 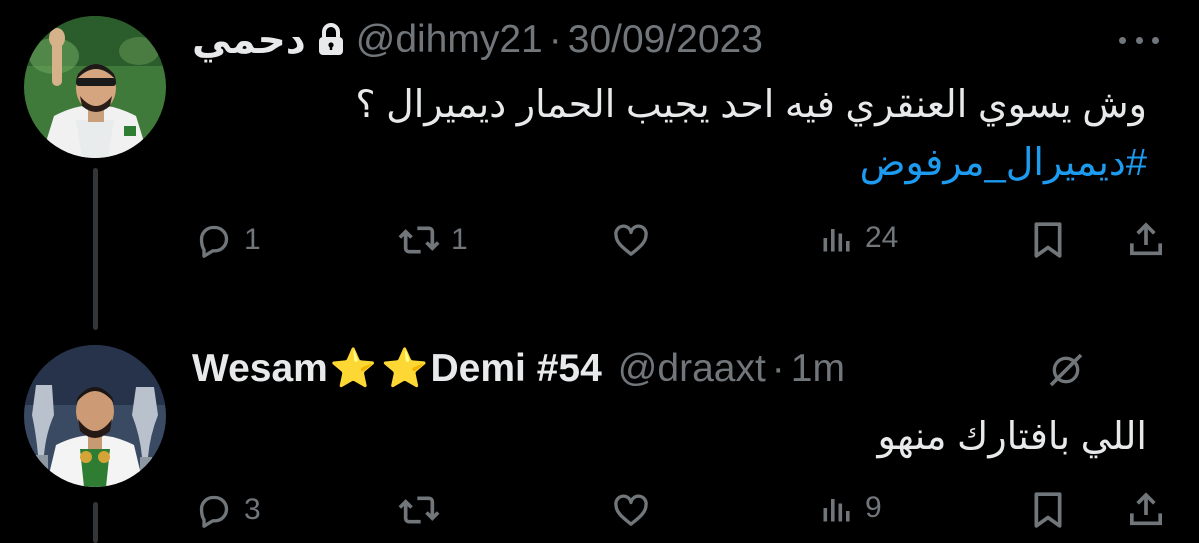 What do you see at coordinates (459, 239) in the screenshot?
I see `retweet-count: 1` at bounding box center [459, 239].